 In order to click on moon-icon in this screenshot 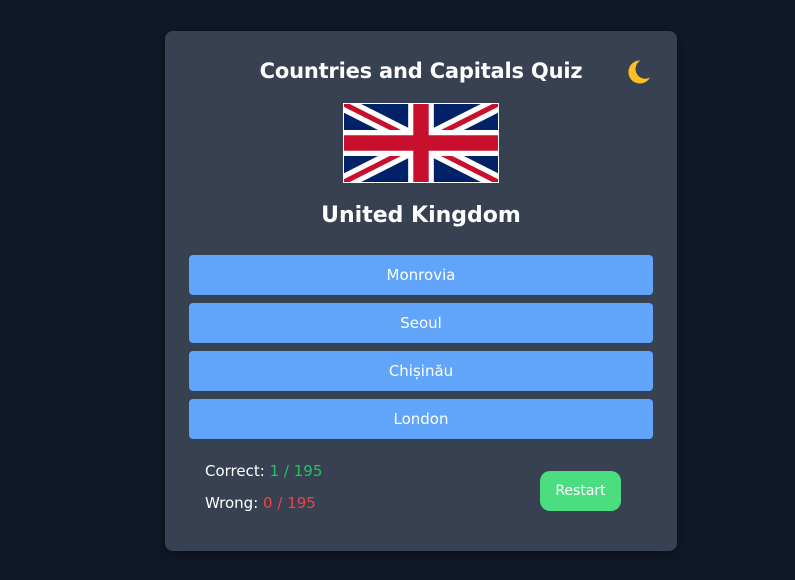, I will do `click(639, 72)`.